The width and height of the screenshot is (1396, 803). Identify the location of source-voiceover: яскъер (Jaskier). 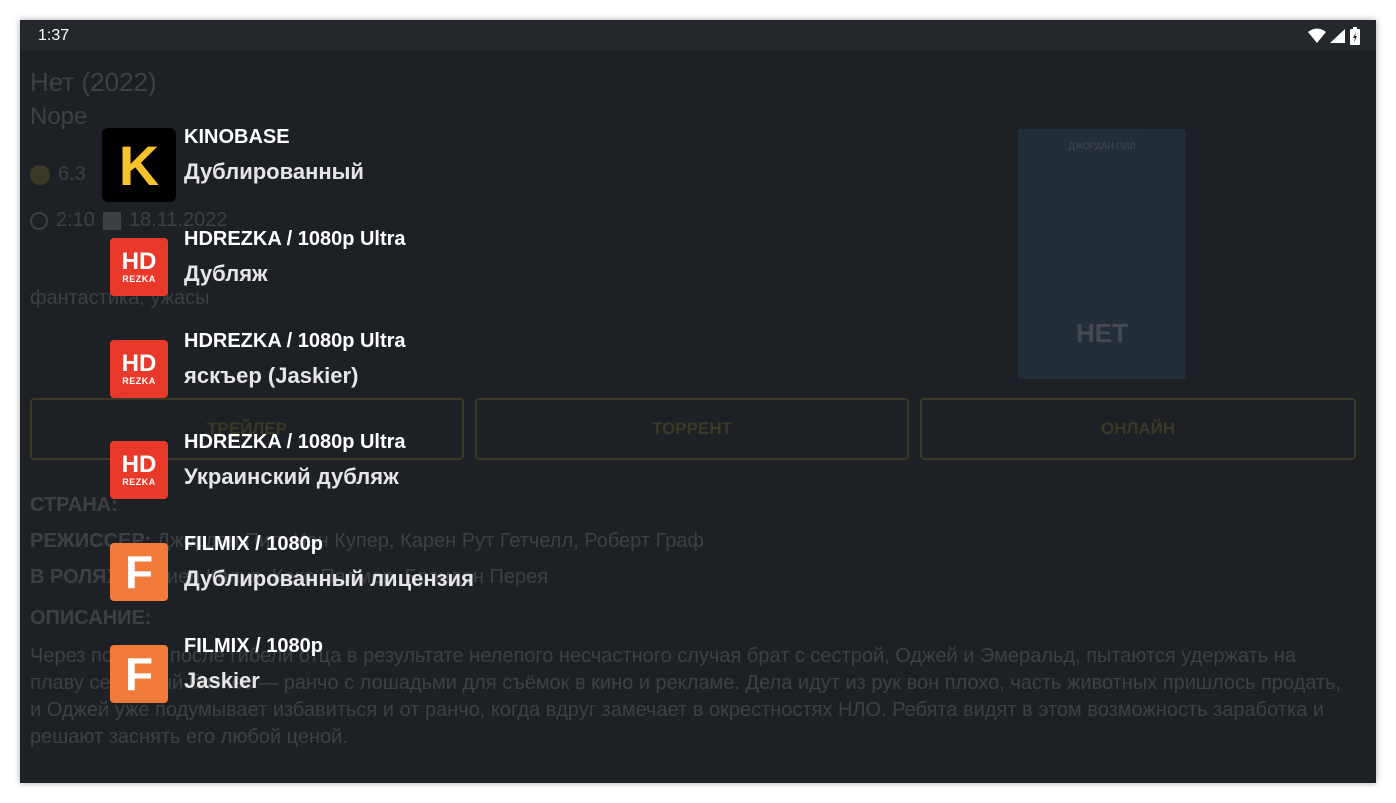
(271, 375).